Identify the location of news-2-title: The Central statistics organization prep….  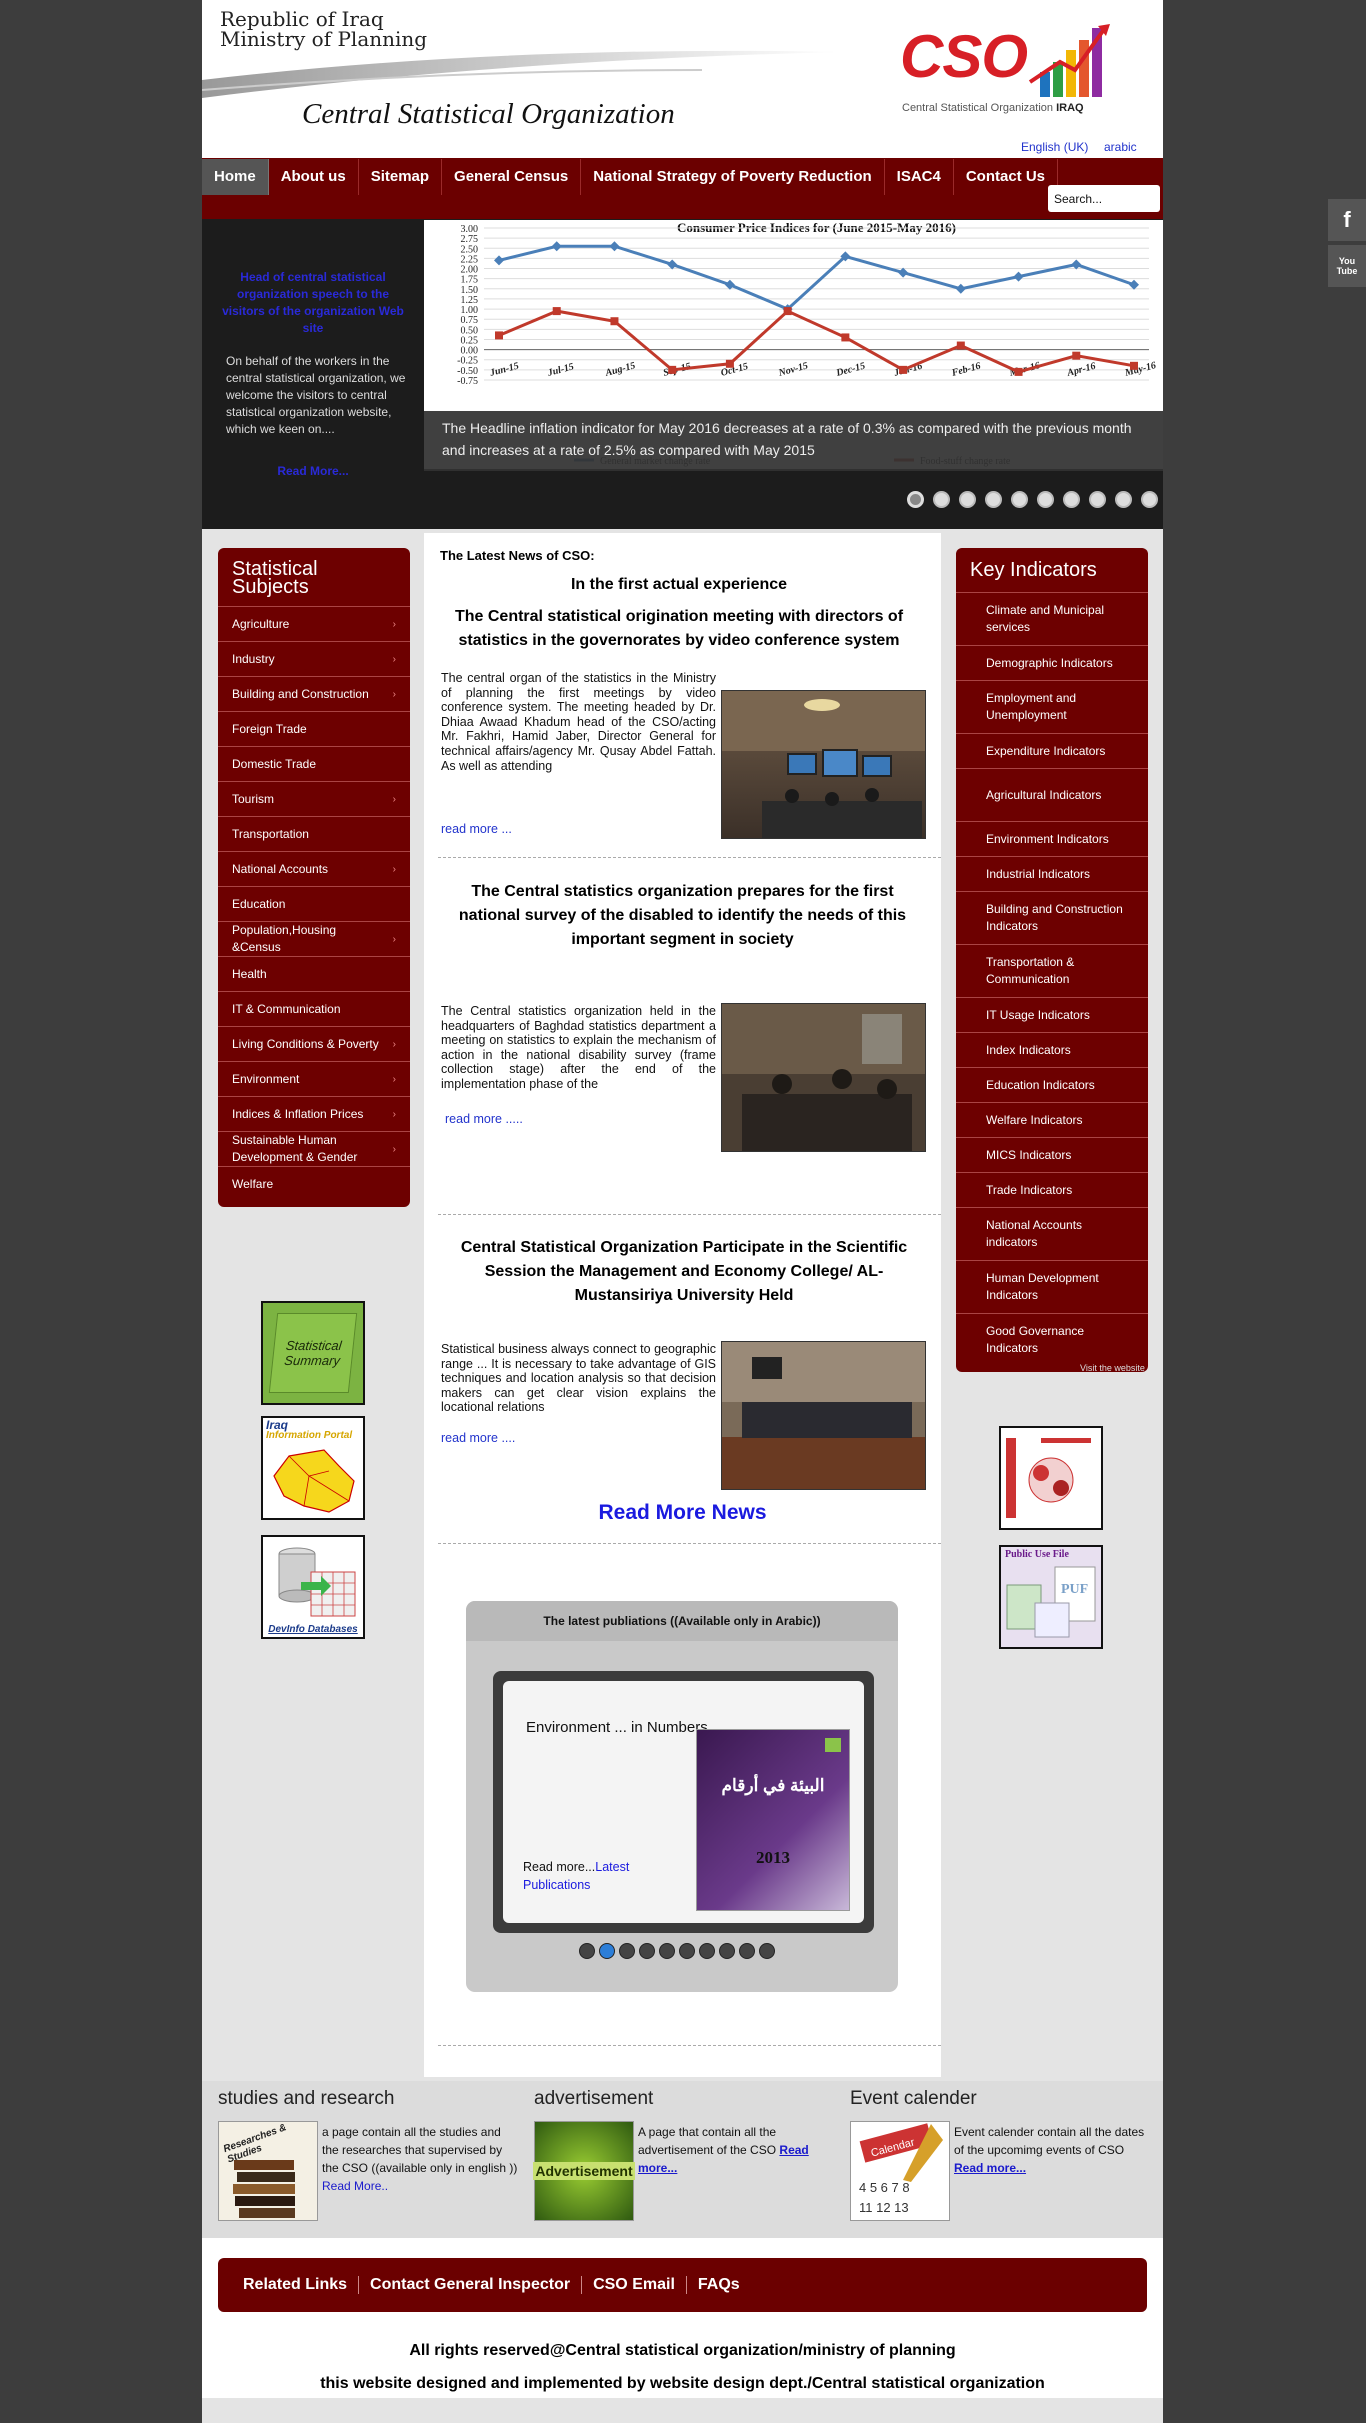
(682, 916).